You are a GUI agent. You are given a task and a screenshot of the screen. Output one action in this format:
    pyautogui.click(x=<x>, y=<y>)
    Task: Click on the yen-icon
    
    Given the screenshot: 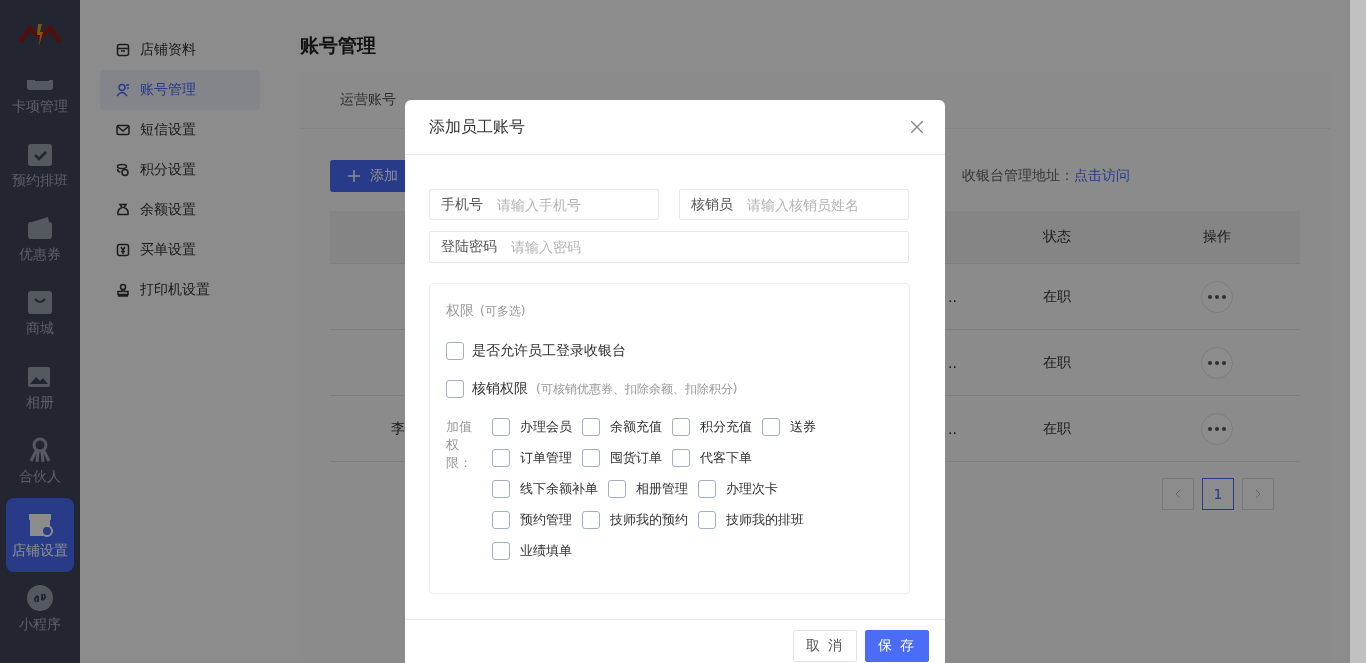 What is the action you would take?
    pyautogui.click(x=123, y=250)
    